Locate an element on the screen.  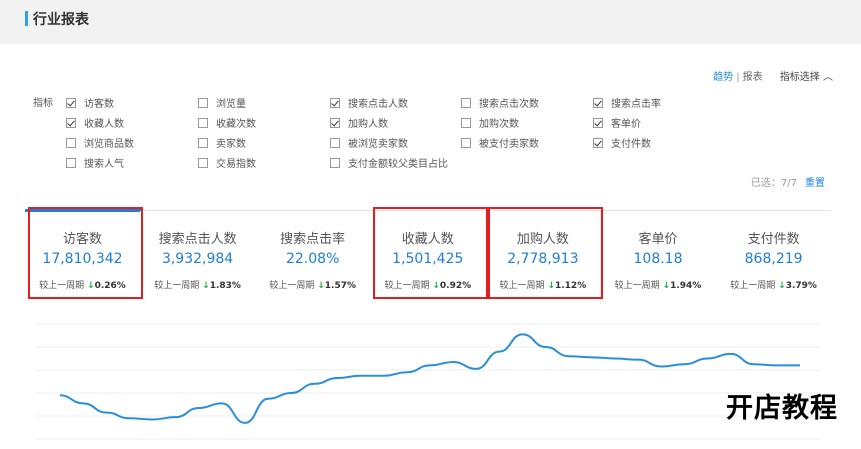
metric-option-label: 搜索点击人数 is located at coordinates (378, 104).